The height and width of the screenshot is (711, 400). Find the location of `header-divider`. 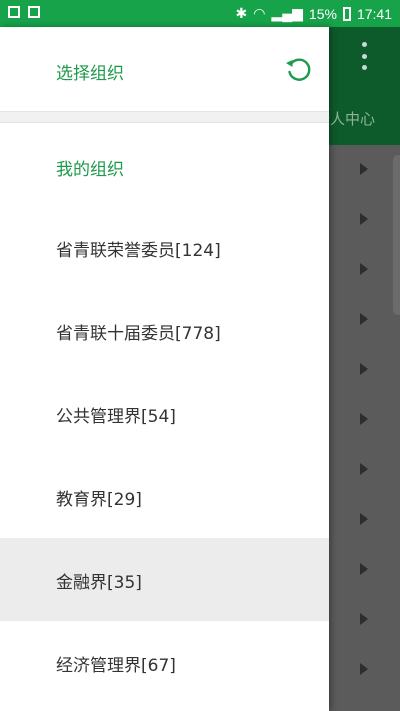

header-divider is located at coordinates (164, 117).